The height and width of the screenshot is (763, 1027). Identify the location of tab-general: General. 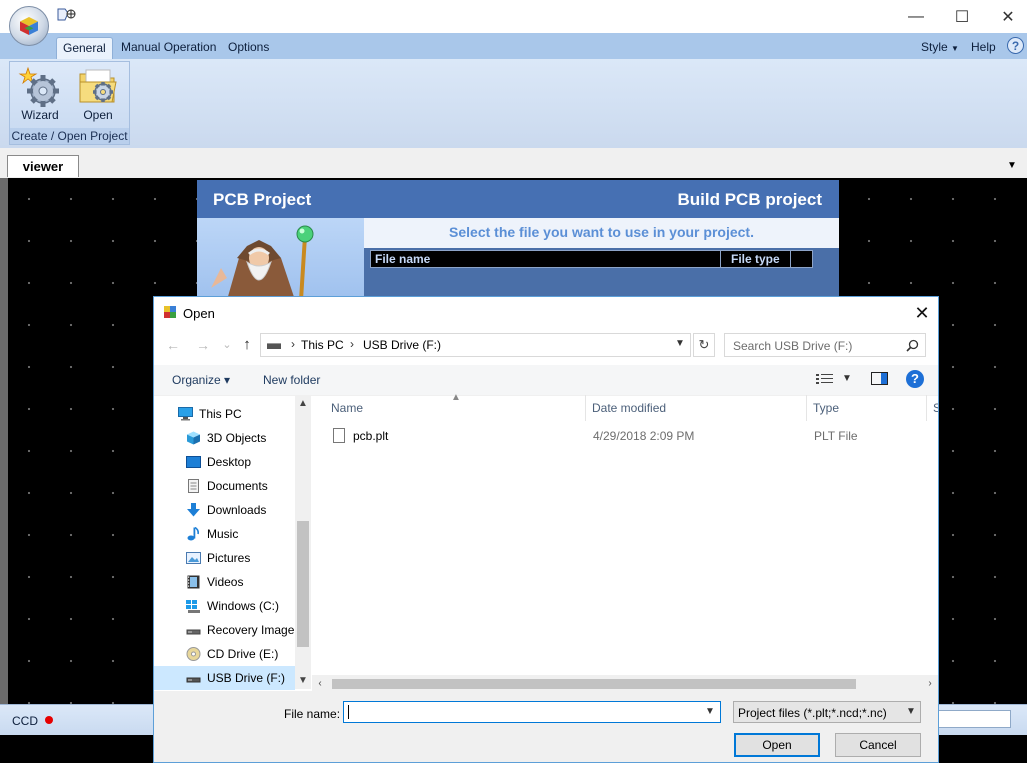
(84, 48).